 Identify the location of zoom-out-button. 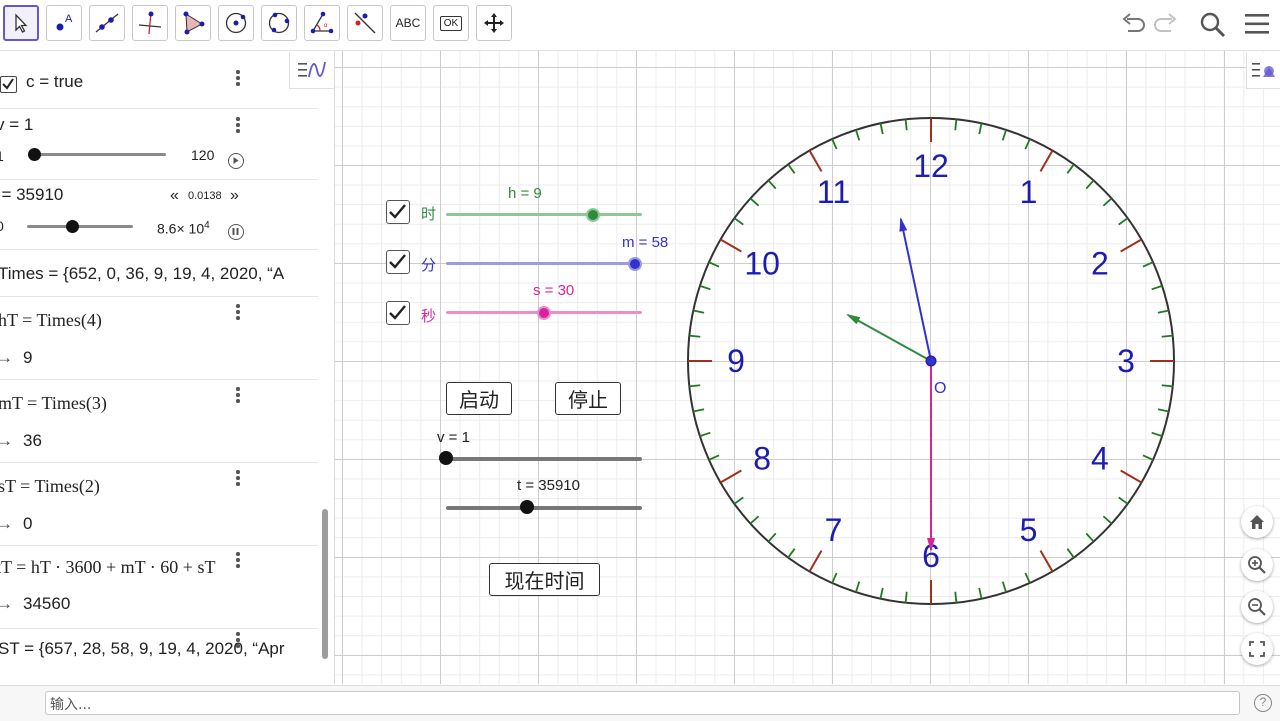
(1257, 607).